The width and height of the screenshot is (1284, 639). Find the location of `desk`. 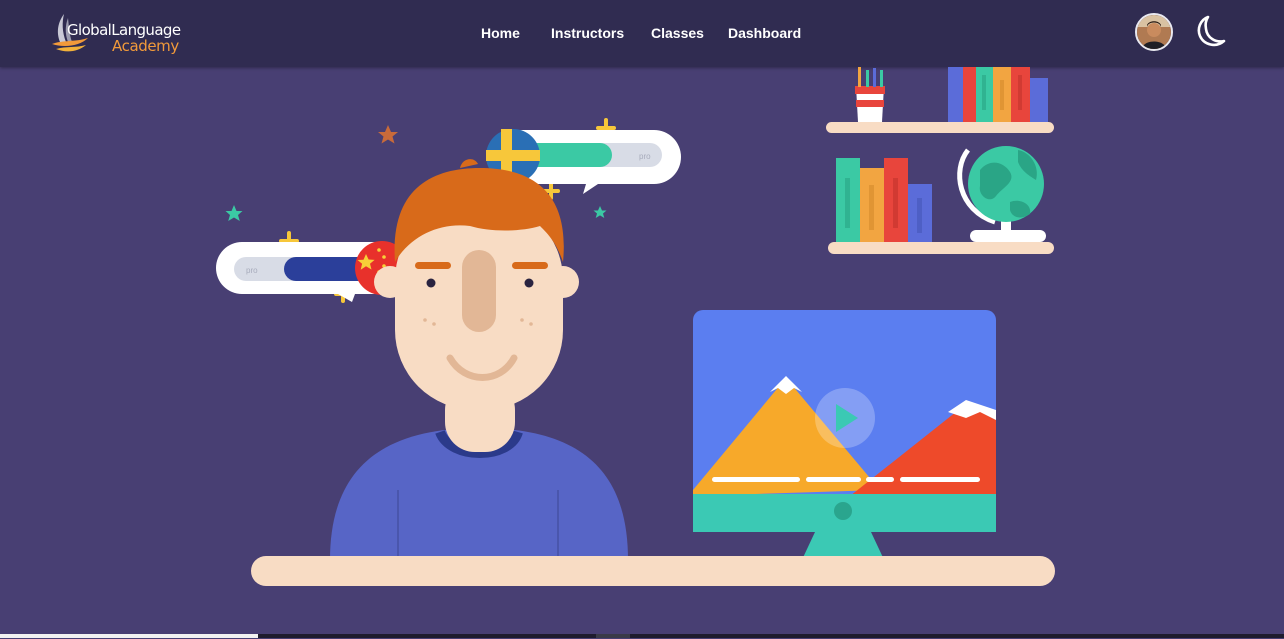

desk is located at coordinates (653, 571).